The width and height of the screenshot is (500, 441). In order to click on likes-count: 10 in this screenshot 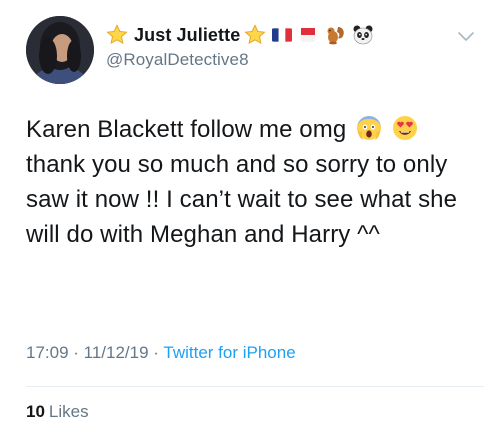, I will do `click(35, 411)`.